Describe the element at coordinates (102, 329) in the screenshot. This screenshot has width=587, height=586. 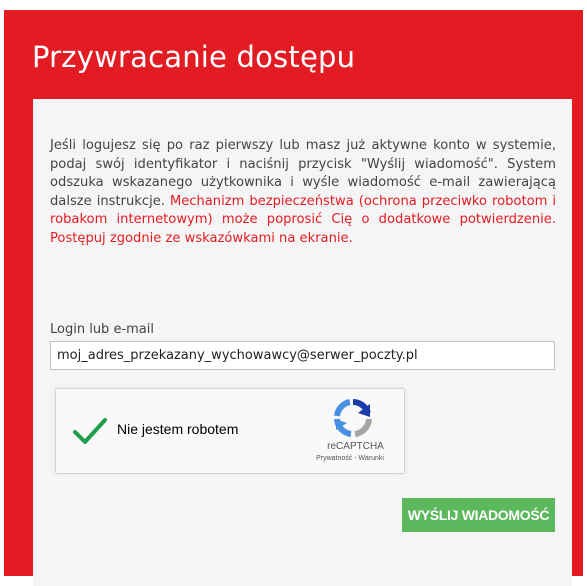
I see `login-field-label: Login lub e-mail` at that location.